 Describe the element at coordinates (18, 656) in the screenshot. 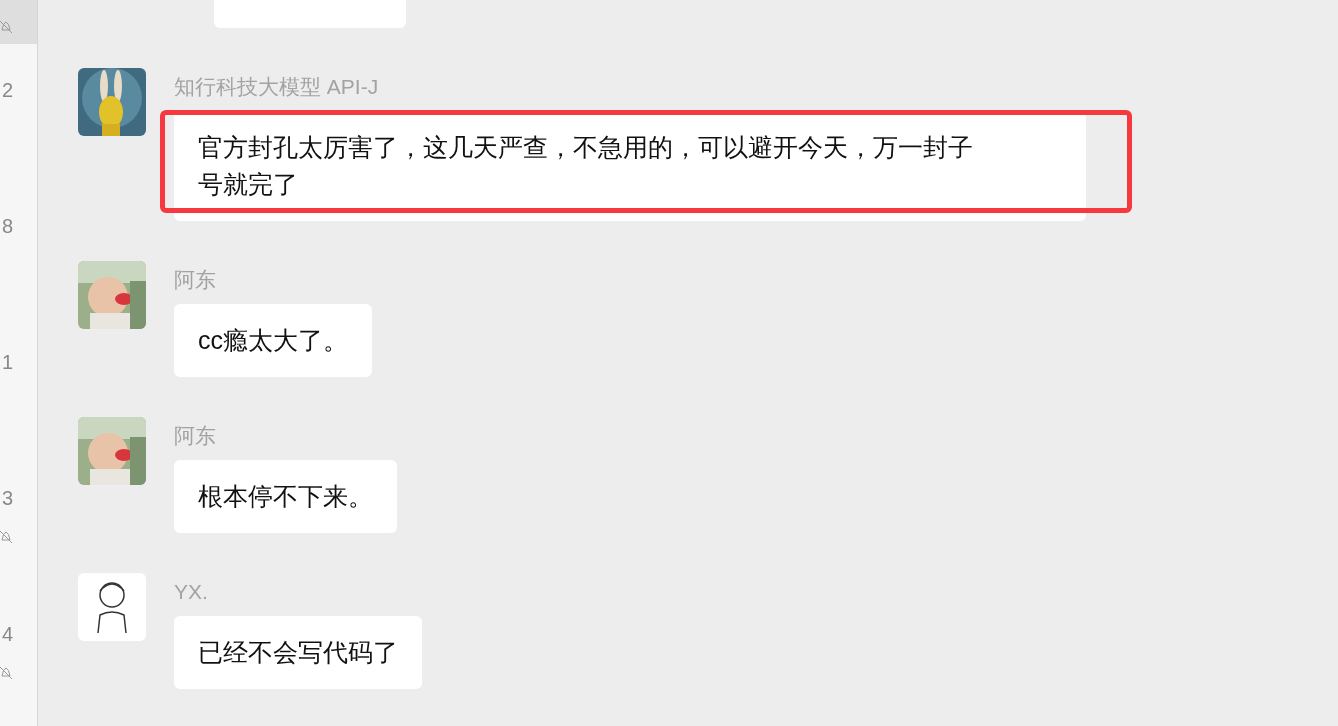

I see `conversation-item: 4` at that location.